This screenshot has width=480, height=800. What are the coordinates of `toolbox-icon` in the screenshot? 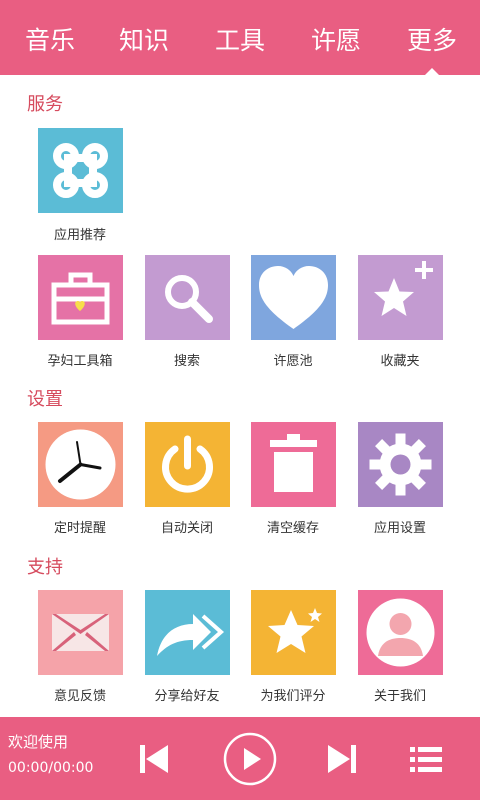 It's located at (80, 297).